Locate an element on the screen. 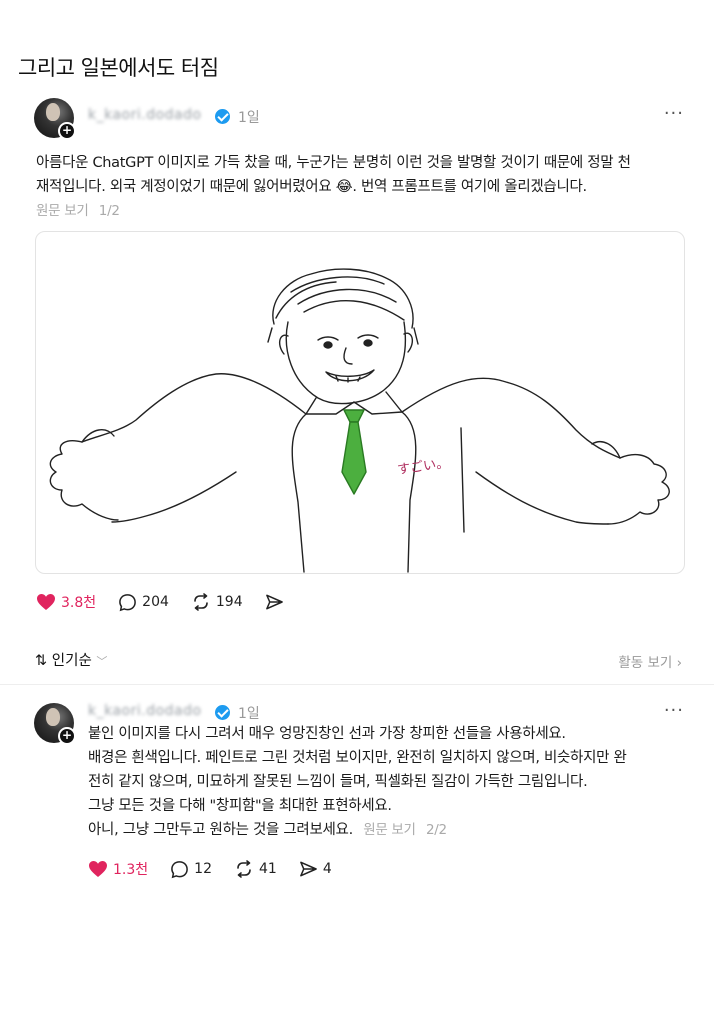  comment-button: 12 is located at coordinates (191, 869).